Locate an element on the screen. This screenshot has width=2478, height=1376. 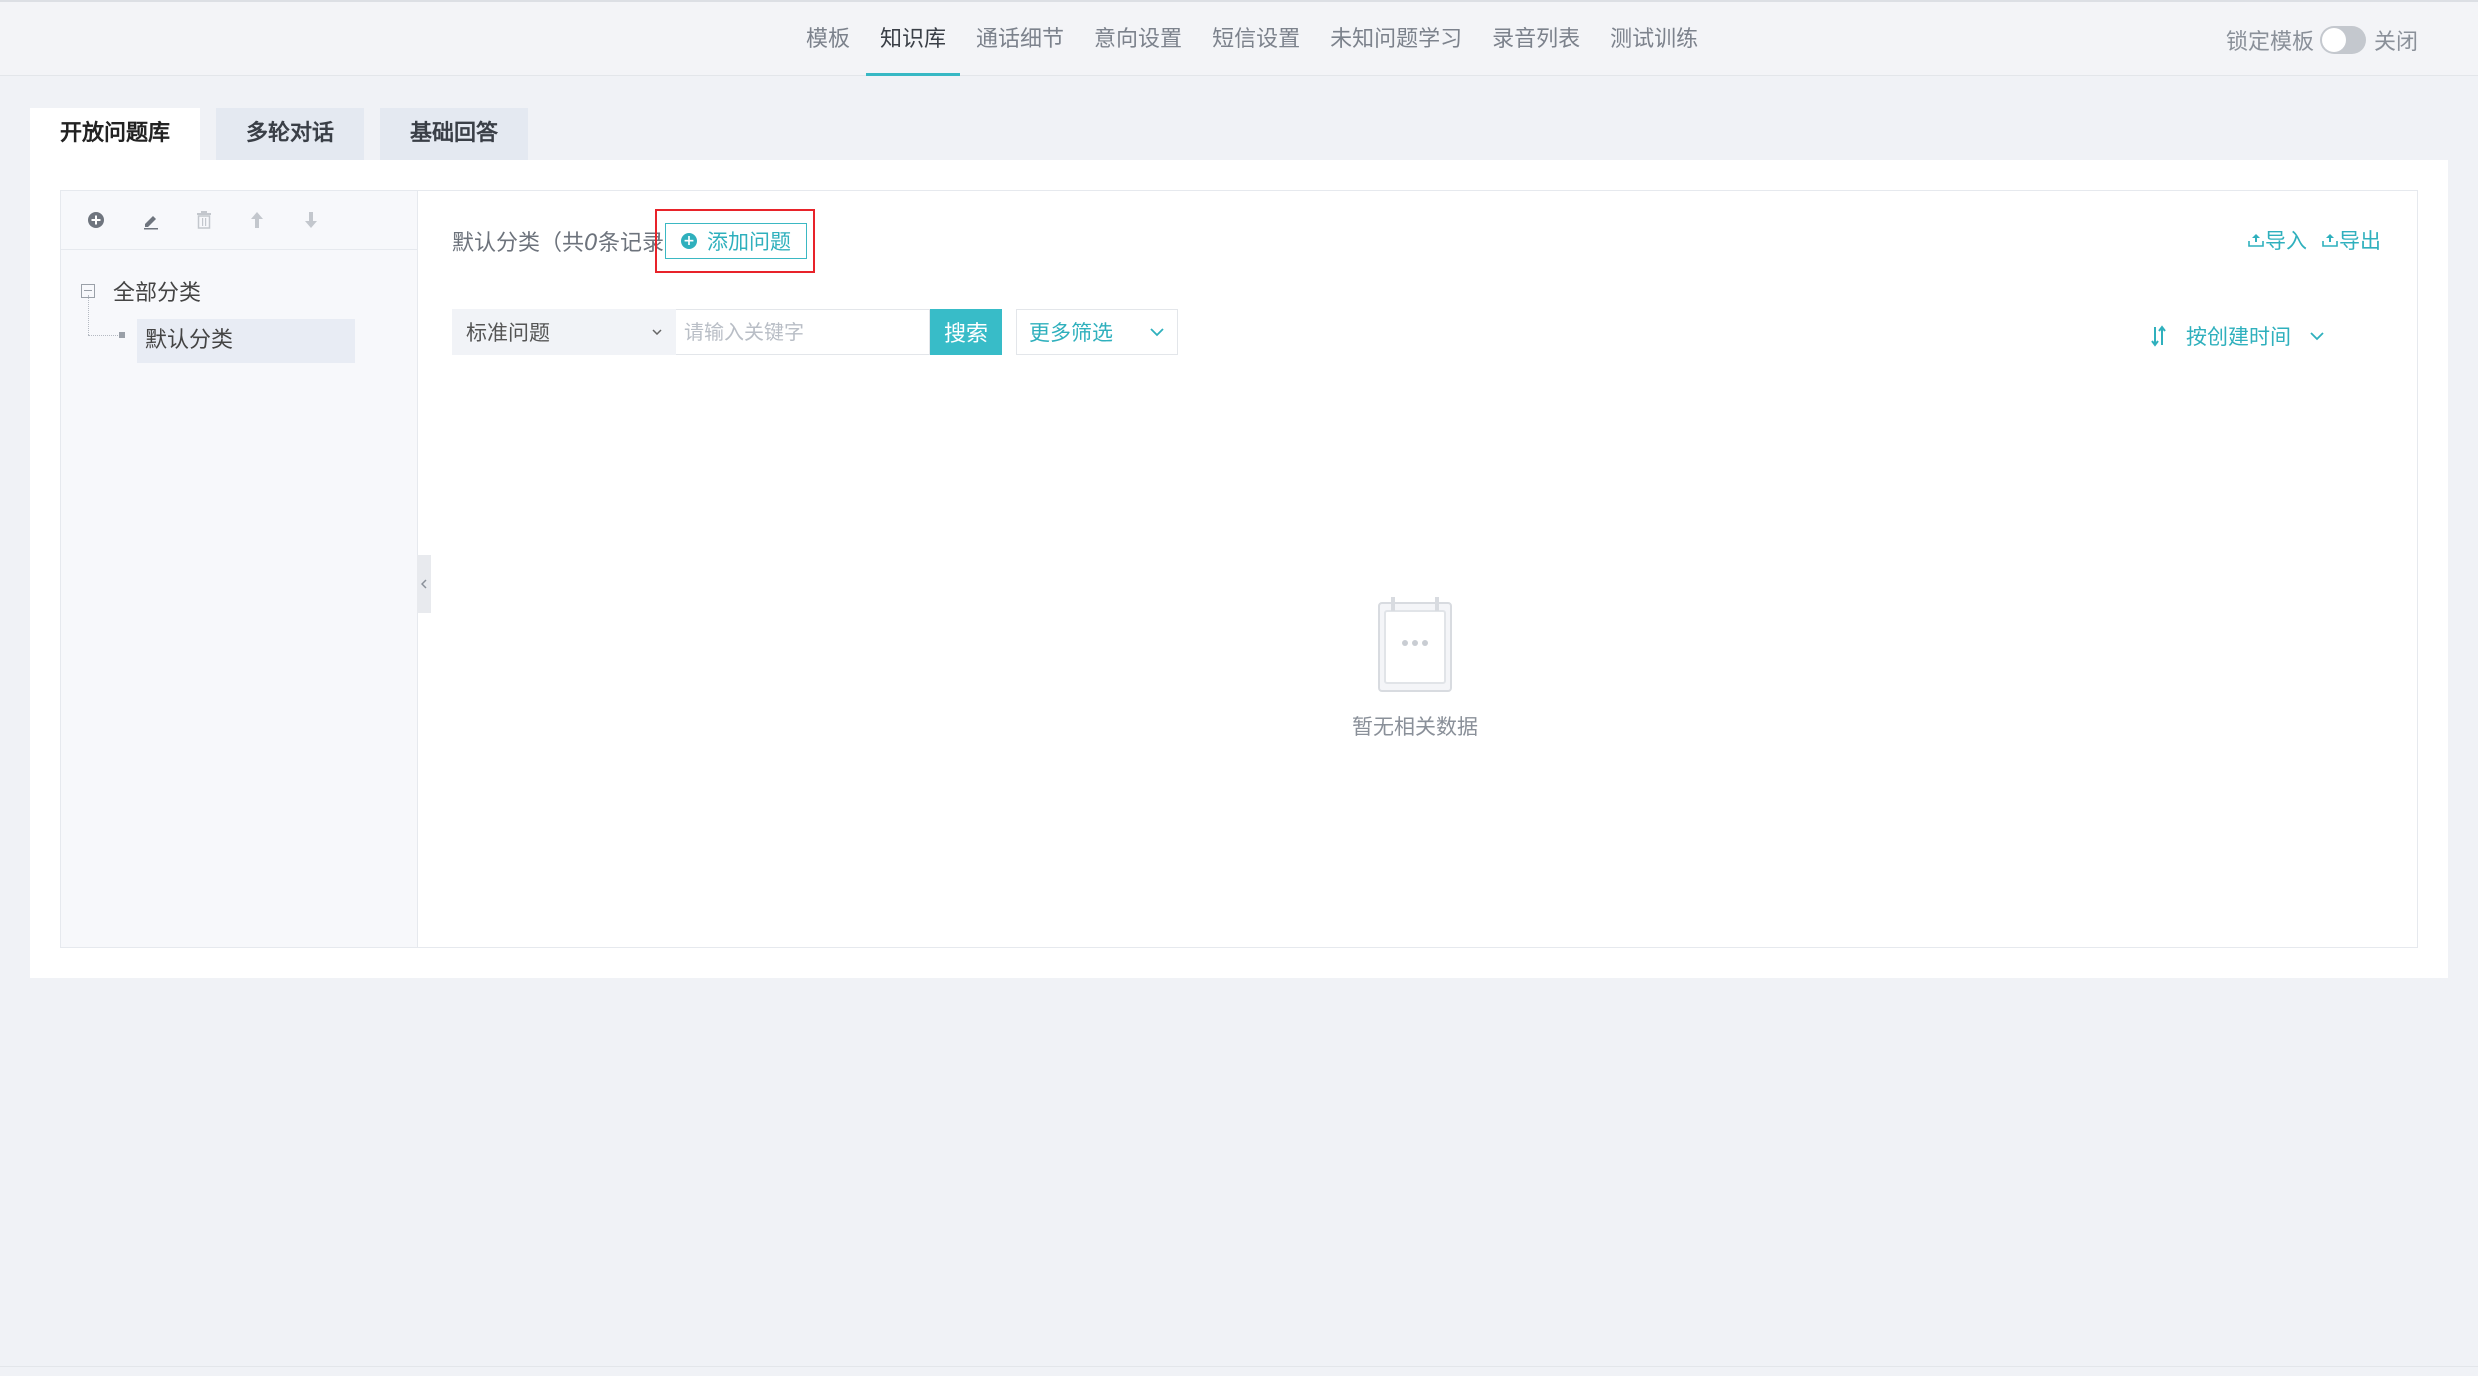
toggle-knob is located at coordinates (2333, 40).